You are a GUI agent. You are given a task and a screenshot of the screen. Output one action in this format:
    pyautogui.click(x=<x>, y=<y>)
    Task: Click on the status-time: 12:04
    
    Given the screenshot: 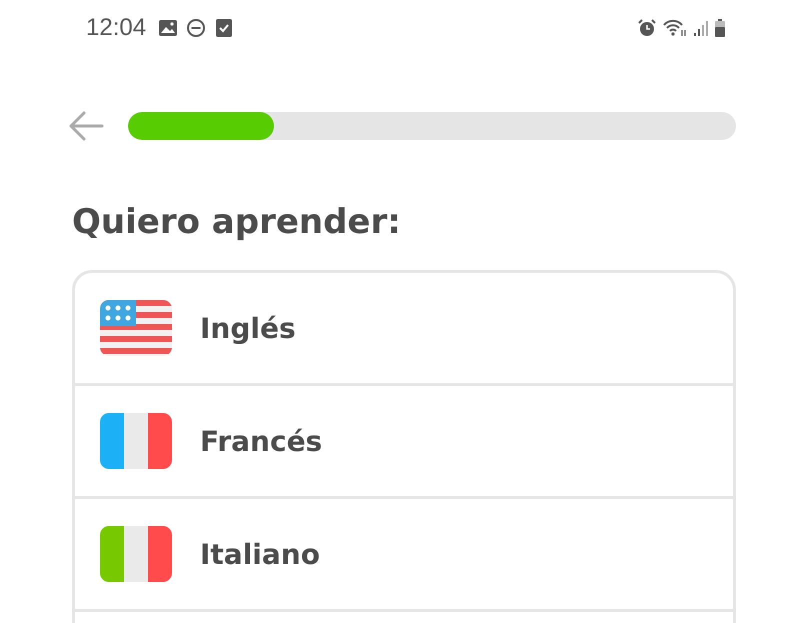 What is the action you would take?
    pyautogui.click(x=116, y=28)
    